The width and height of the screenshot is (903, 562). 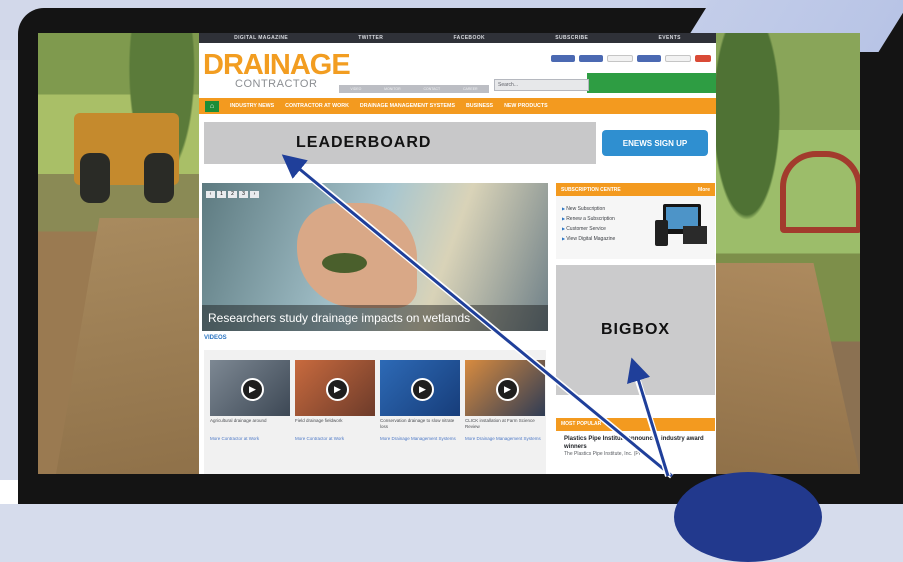 What do you see at coordinates (407, 106) in the screenshot?
I see `main-nav-item: DRAINAGE MANAGEMENT SYSTEMS` at bounding box center [407, 106].